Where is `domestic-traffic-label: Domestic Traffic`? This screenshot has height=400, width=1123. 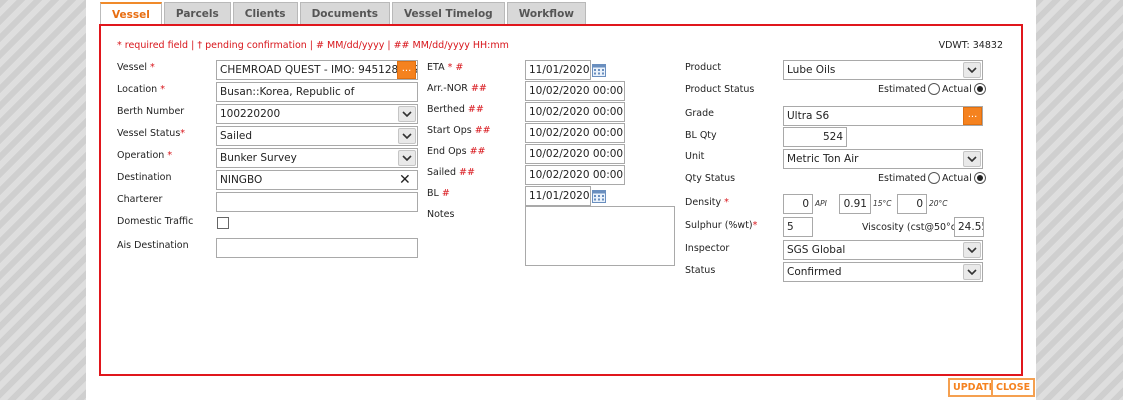 domestic-traffic-label: Domestic Traffic is located at coordinates (155, 221).